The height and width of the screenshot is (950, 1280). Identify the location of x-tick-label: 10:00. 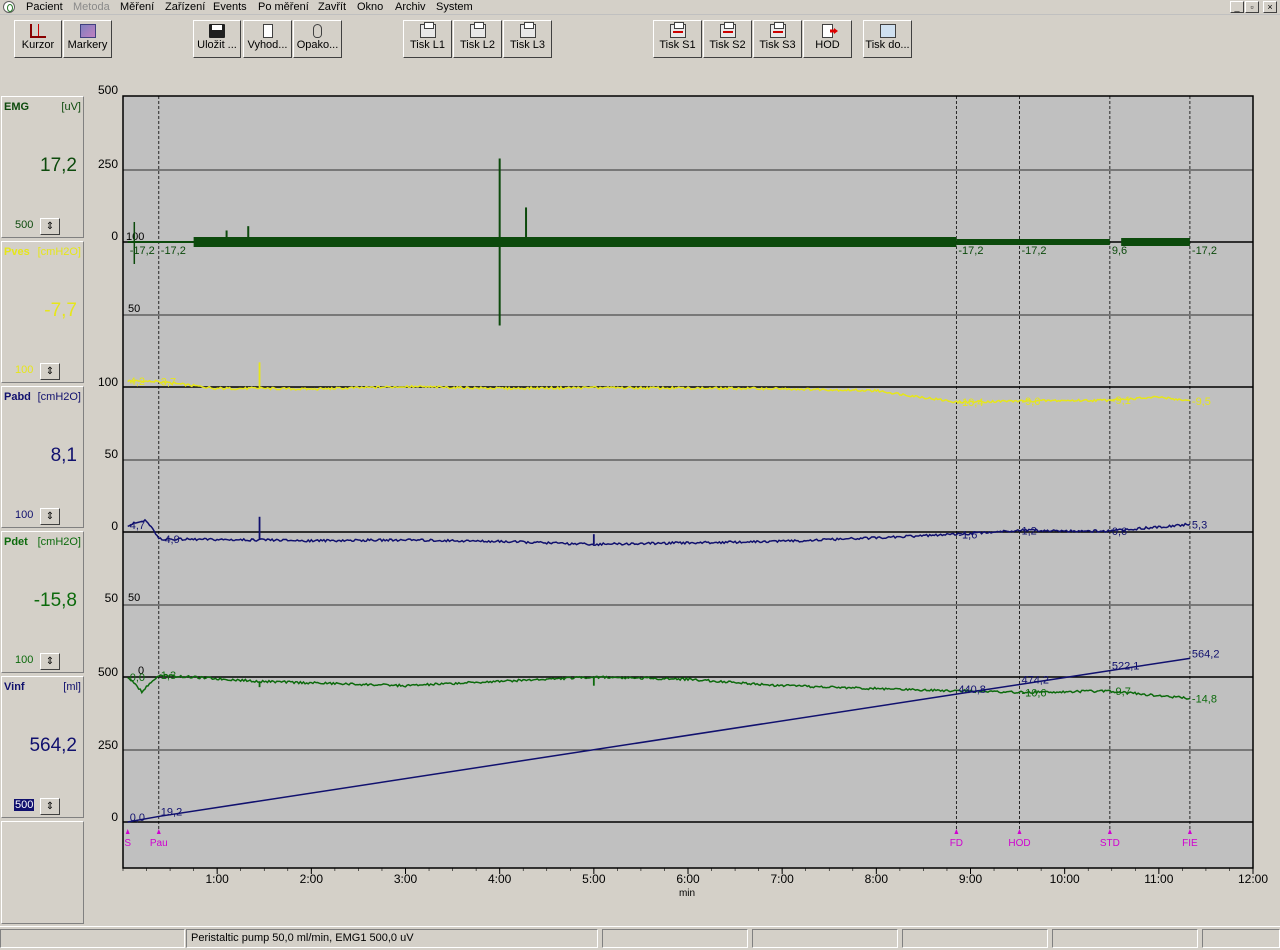
(1065, 879).